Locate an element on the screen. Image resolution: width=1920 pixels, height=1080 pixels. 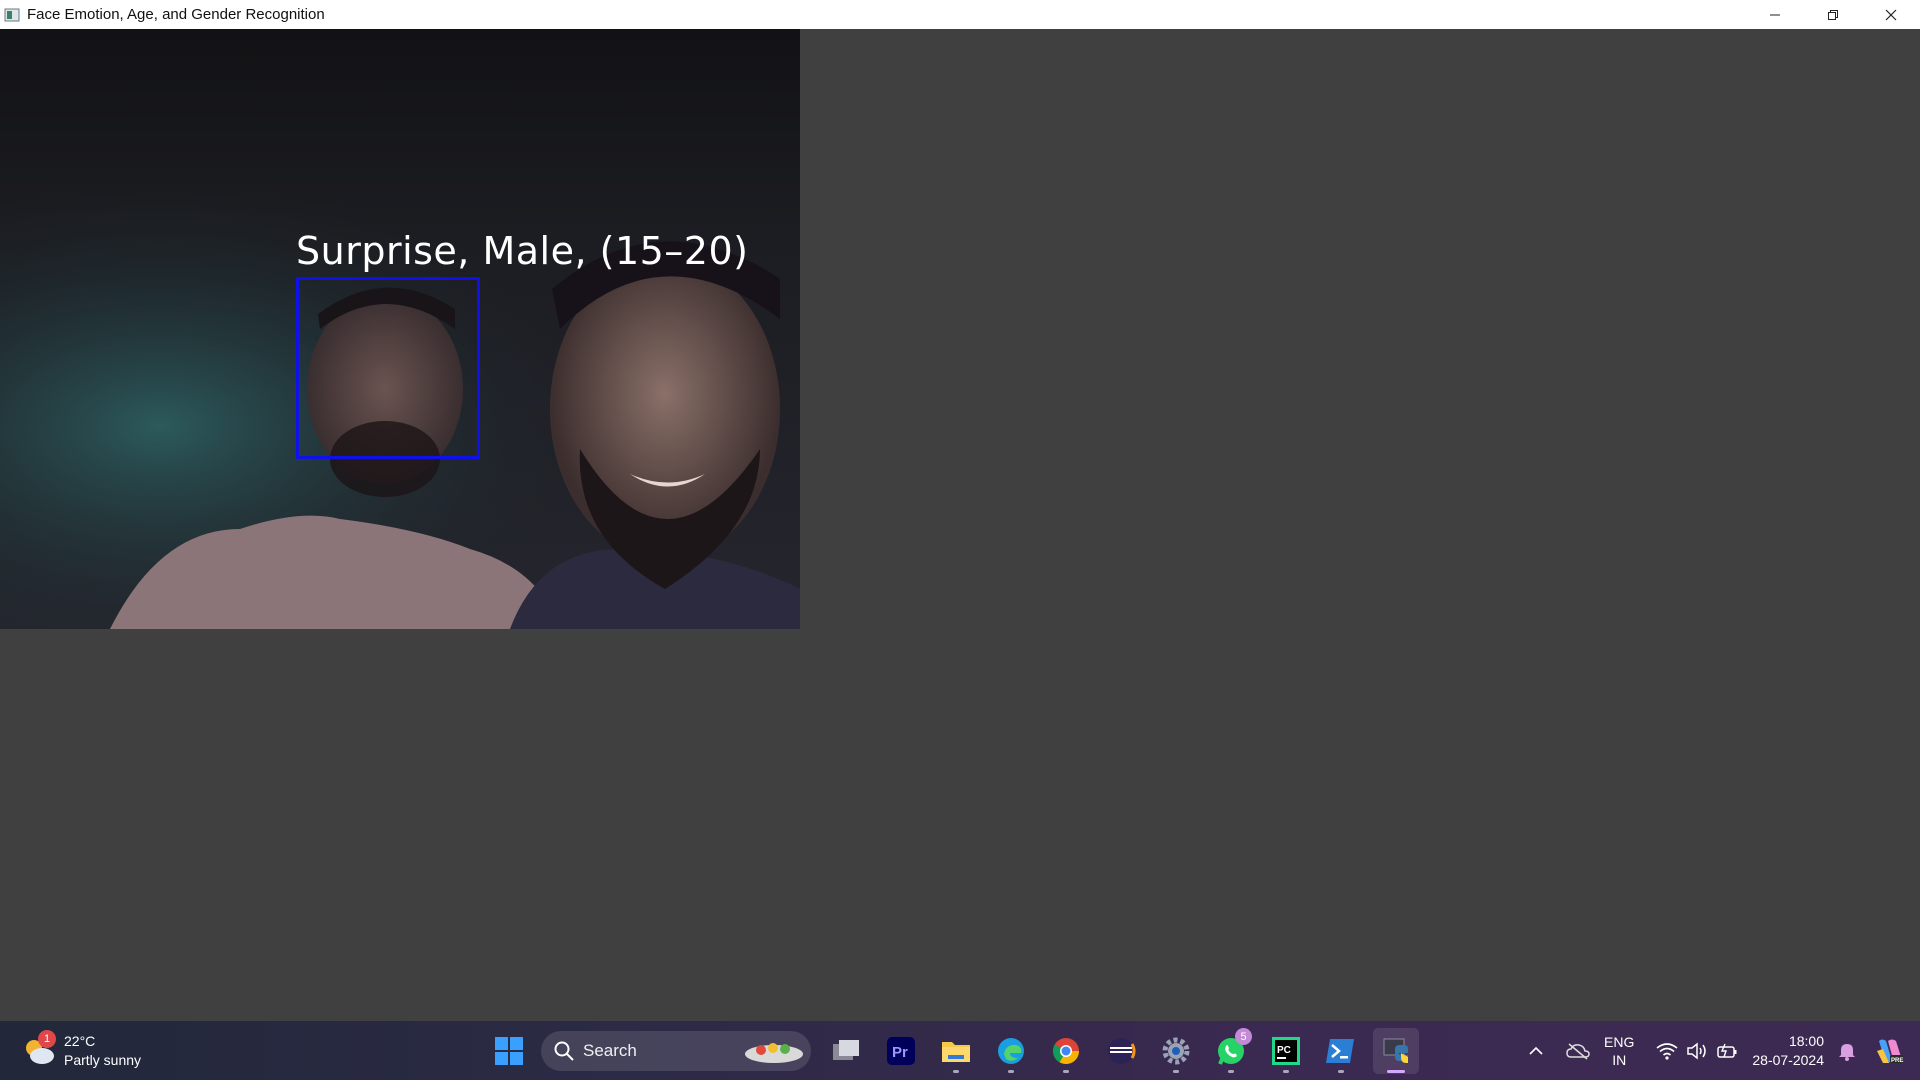
folder-icon is located at coordinates (956, 1052).